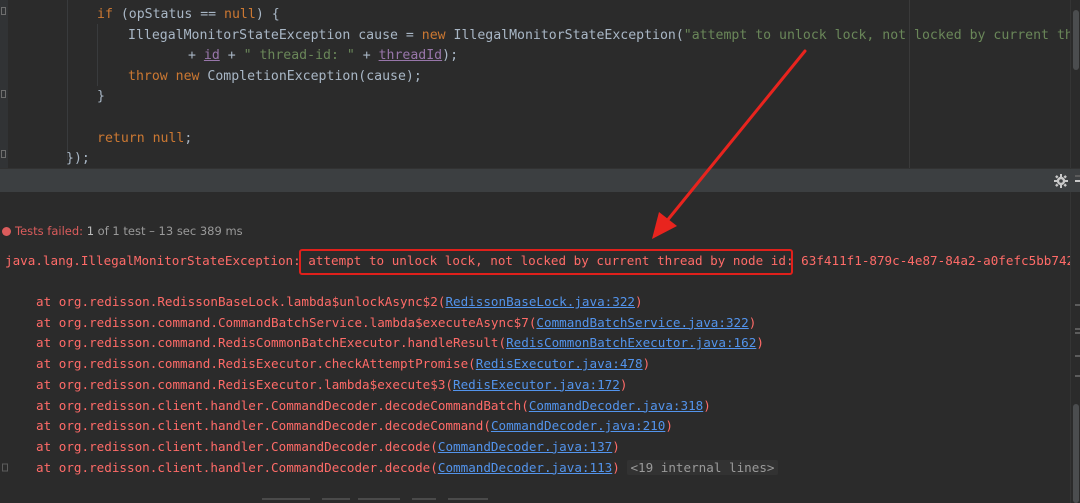  Describe the element at coordinates (536, 384) in the screenshot. I see `source-link: RedisExecutor.java:172` at that location.